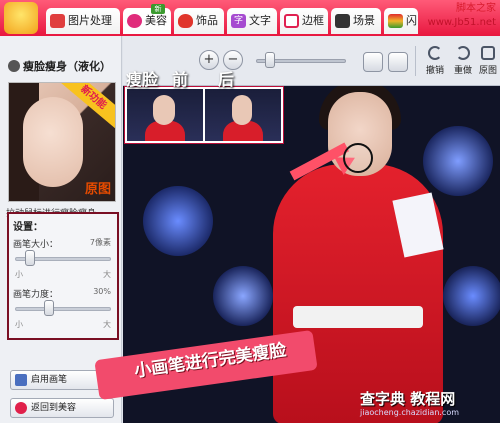  Describe the element at coordinates (49, 380) in the screenshot. I see `enable-brush-label: 启用画笔` at that location.